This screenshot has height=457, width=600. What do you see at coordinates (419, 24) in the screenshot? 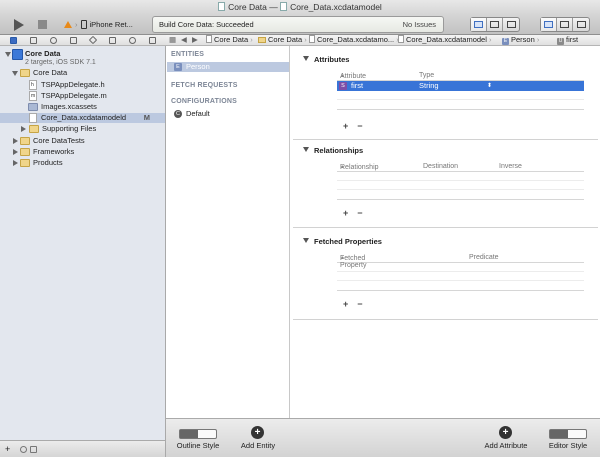
I see `issues-status: No Issues` at bounding box center [419, 24].